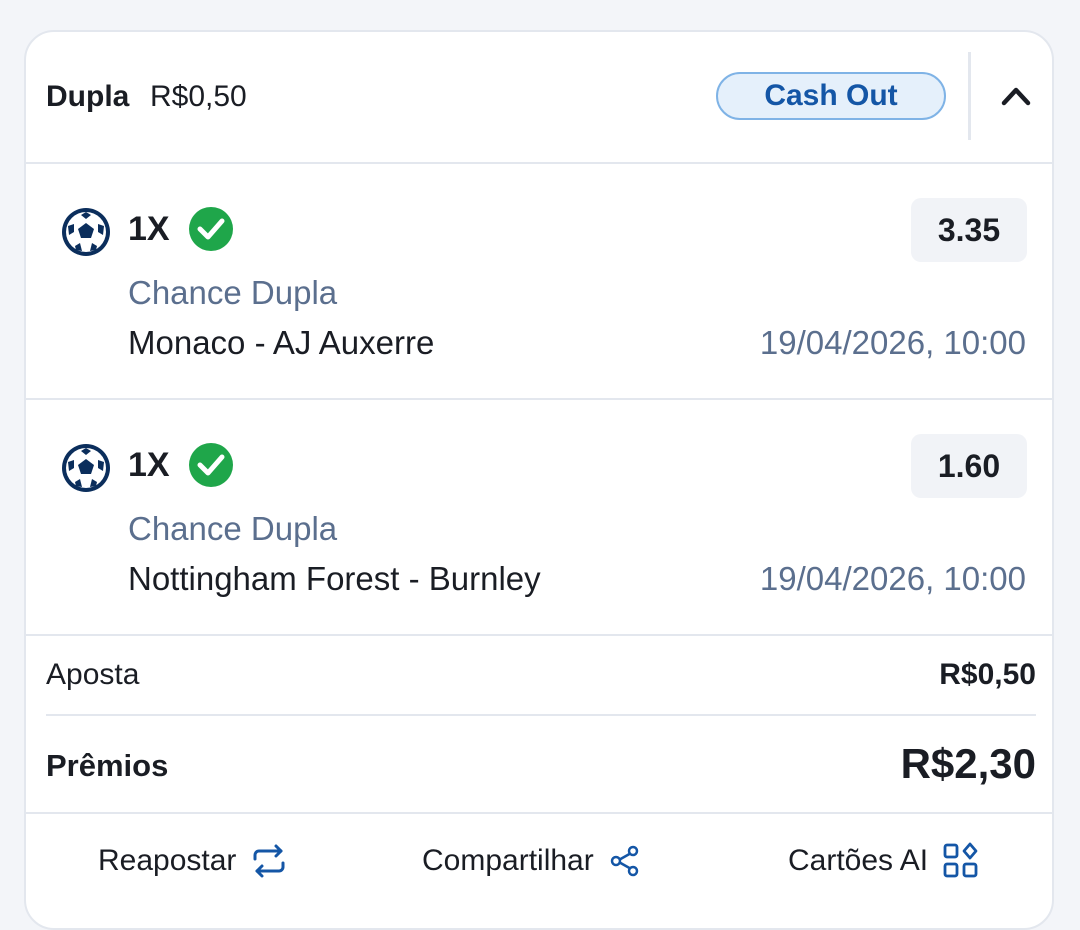  Describe the element at coordinates (167, 860) in the screenshot. I see `rebet-label: Reapostar` at that location.